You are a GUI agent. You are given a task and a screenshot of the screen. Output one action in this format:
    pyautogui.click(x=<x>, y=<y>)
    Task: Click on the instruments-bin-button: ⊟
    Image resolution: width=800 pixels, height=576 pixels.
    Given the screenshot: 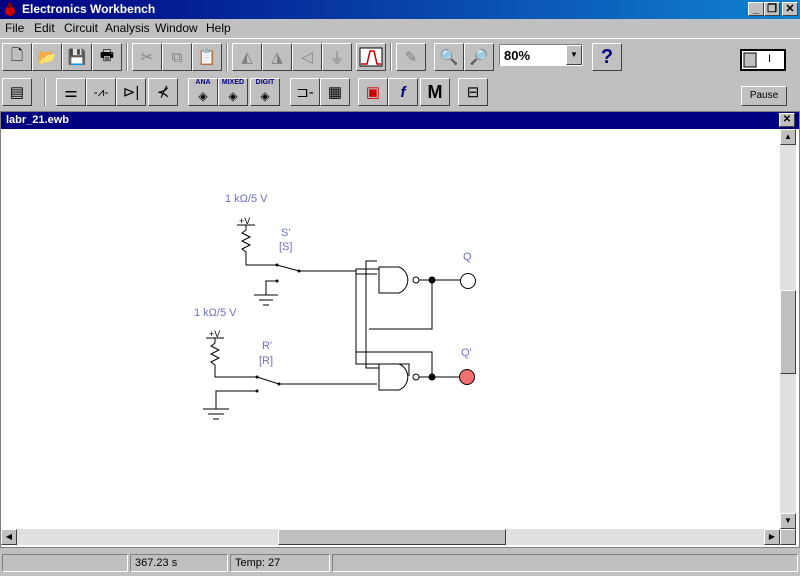 What is the action you would take?
    pyautogui.click(x=473, y=92)
    